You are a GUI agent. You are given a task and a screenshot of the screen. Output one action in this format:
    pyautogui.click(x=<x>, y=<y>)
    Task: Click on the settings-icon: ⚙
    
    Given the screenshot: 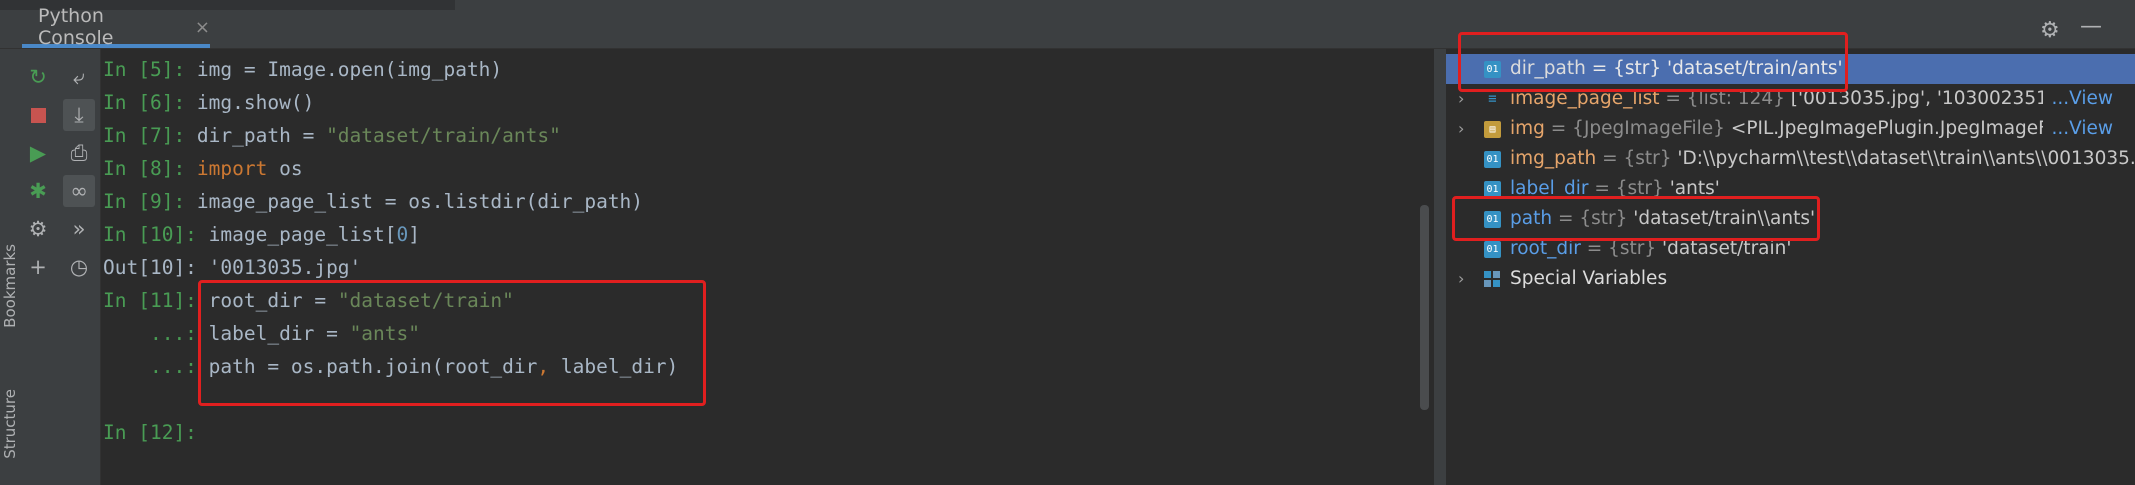 What is the action you would take?
    pyautogui.click(x=38, y=229)
    